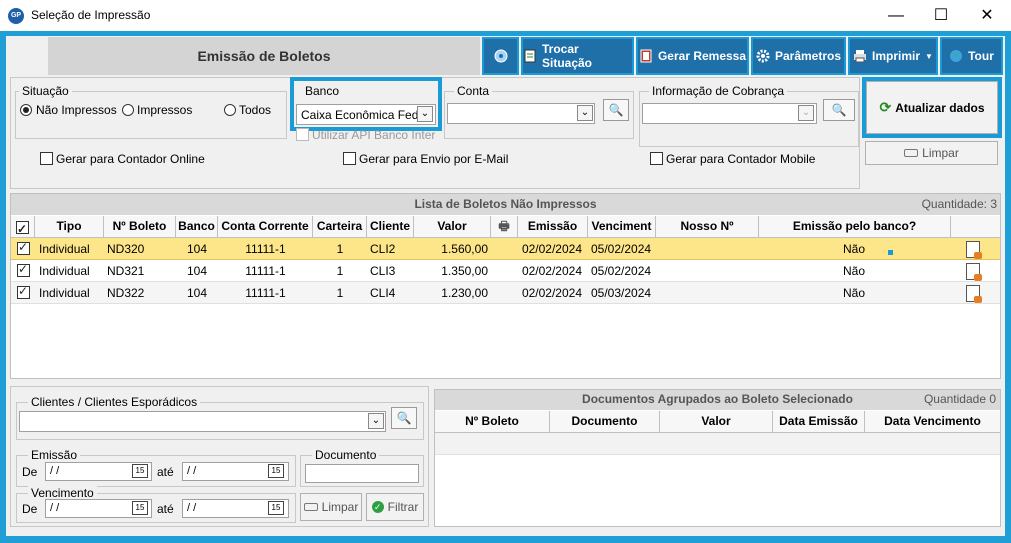  Describe the element at coordinates (941, 15) in the screenshot. I see `maximize-button: ☐` at that location.